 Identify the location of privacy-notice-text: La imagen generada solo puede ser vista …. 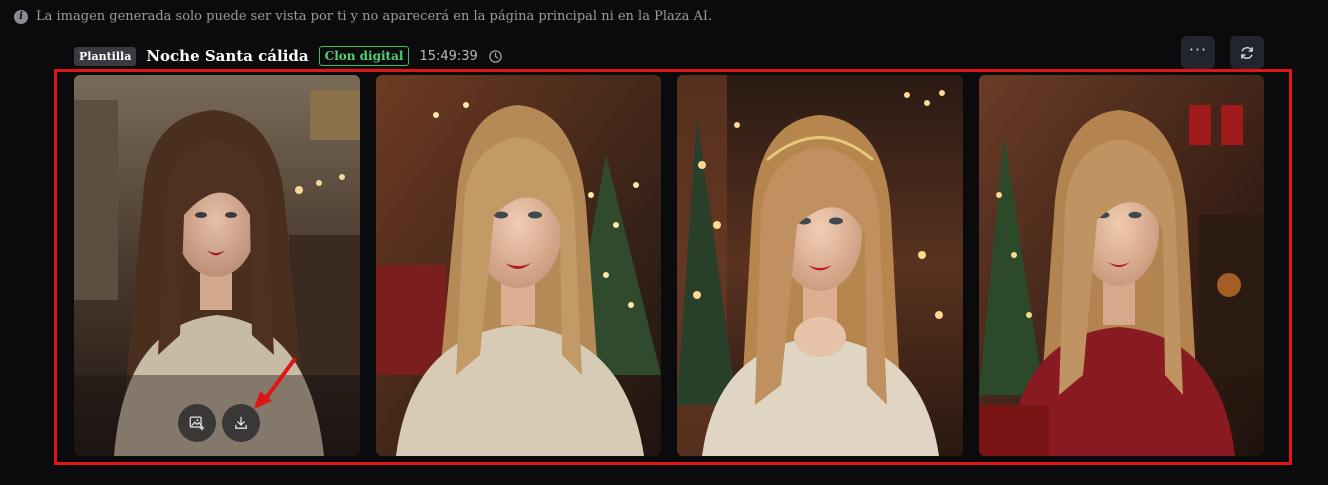
(374, 16).